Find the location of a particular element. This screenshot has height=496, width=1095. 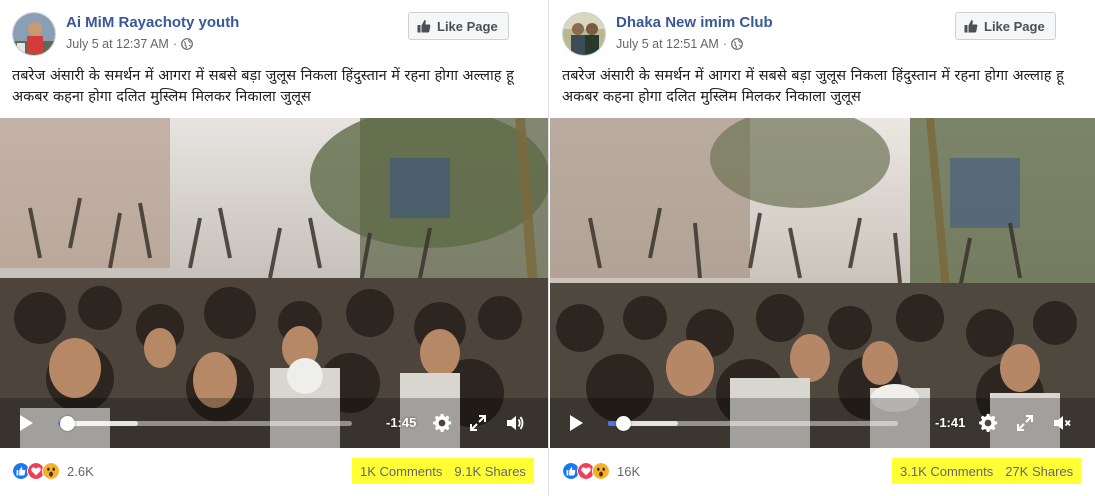

post-meta: July 5 at 12:37 AM · is located at coordinates (129, 44).